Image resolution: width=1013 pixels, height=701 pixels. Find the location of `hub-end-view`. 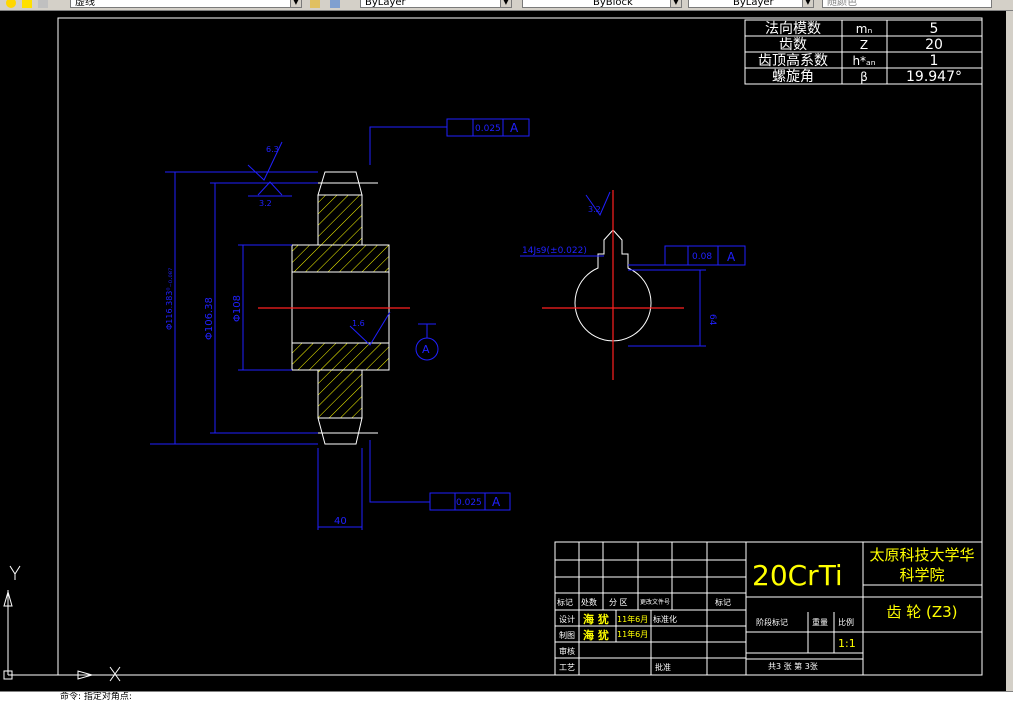

hub-end-view is located at coordinates (613, 285).